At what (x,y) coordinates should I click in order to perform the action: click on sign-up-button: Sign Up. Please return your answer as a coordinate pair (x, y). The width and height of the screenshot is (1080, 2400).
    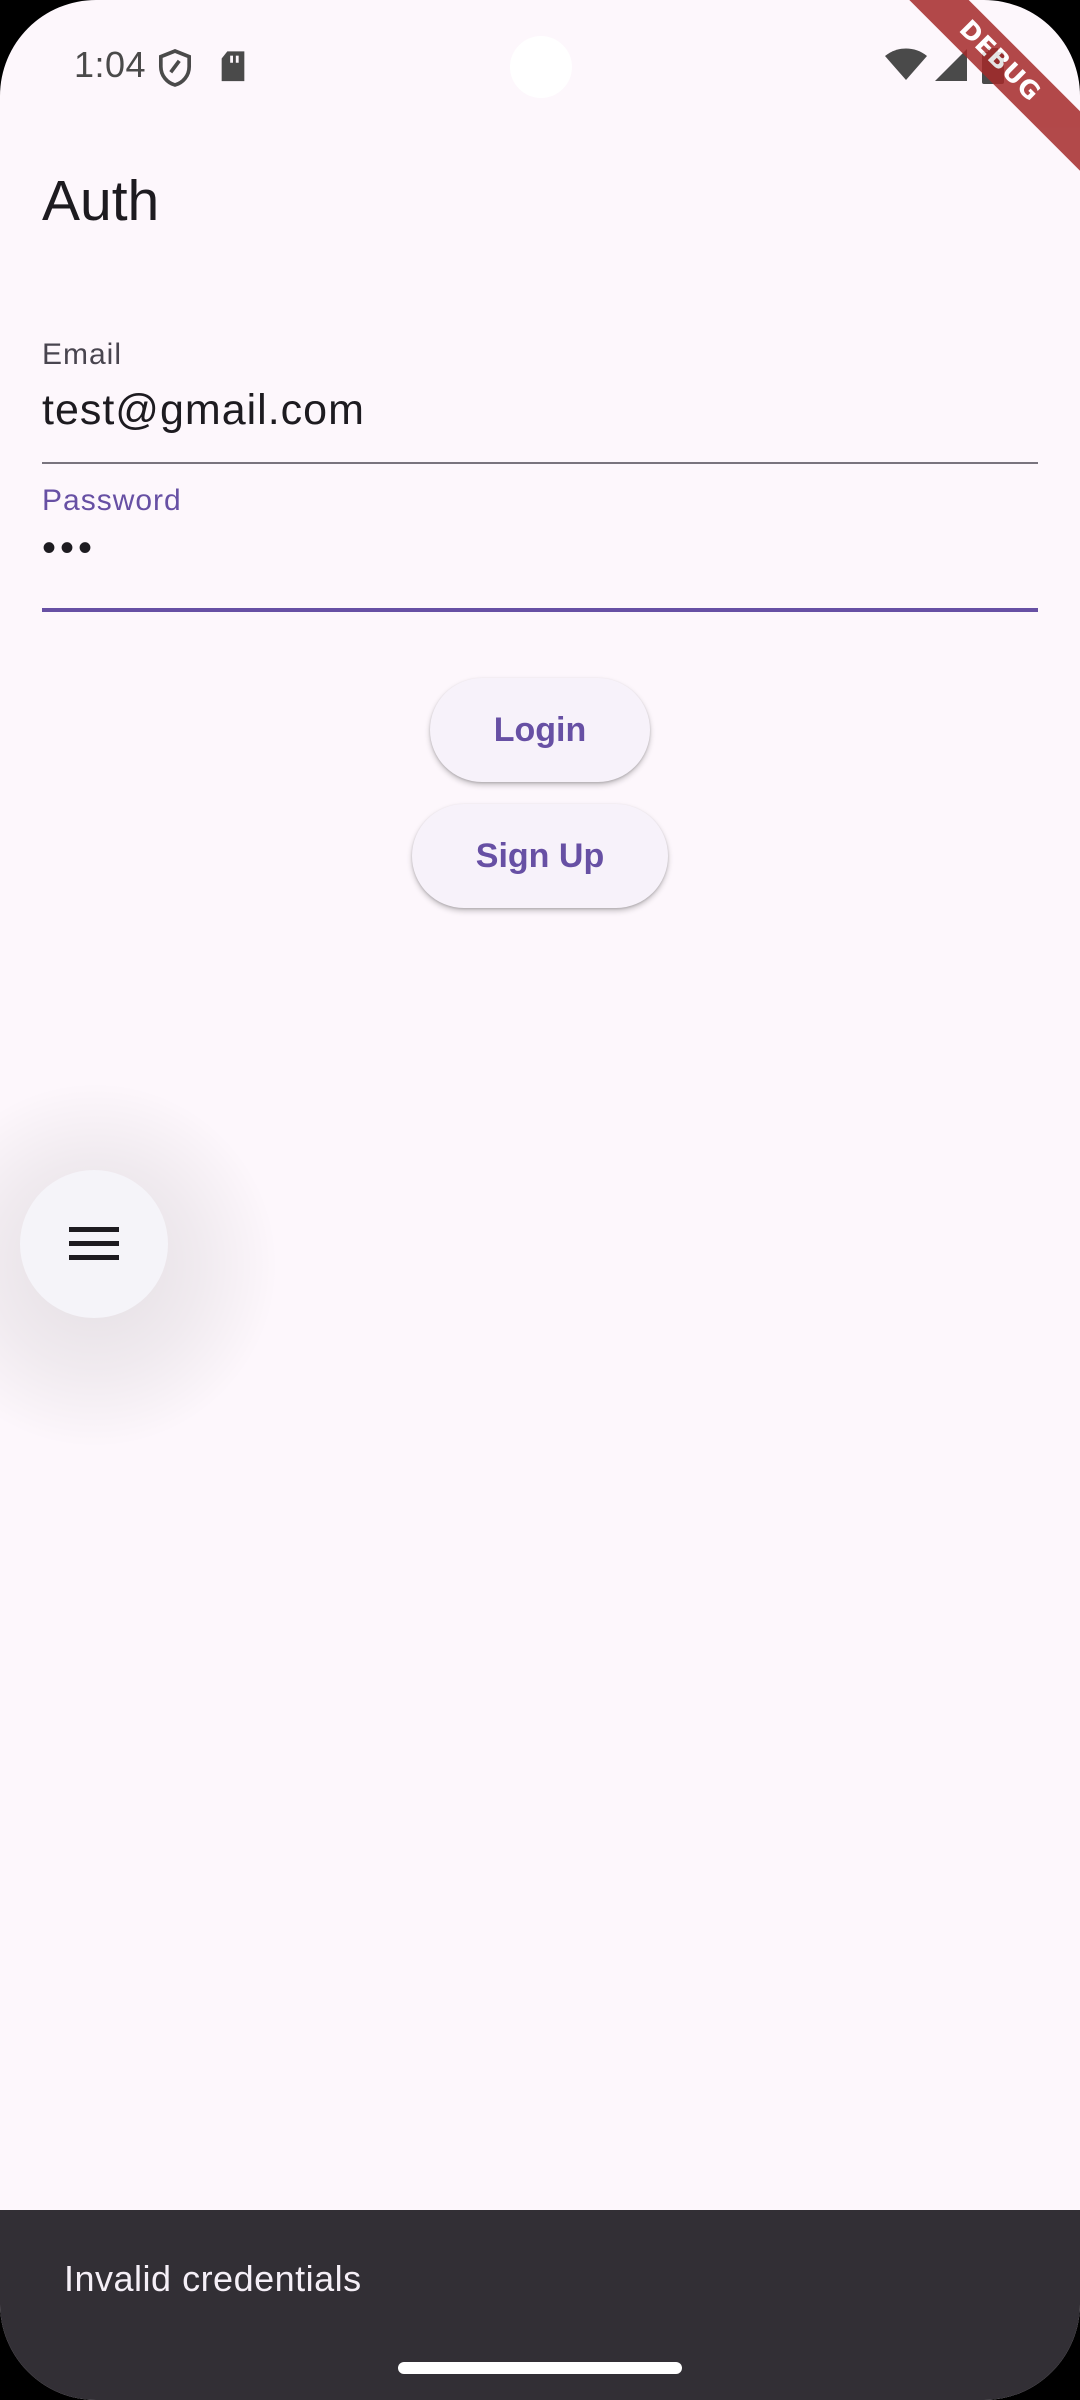
    Looking at the image, I should click on (540, 856).